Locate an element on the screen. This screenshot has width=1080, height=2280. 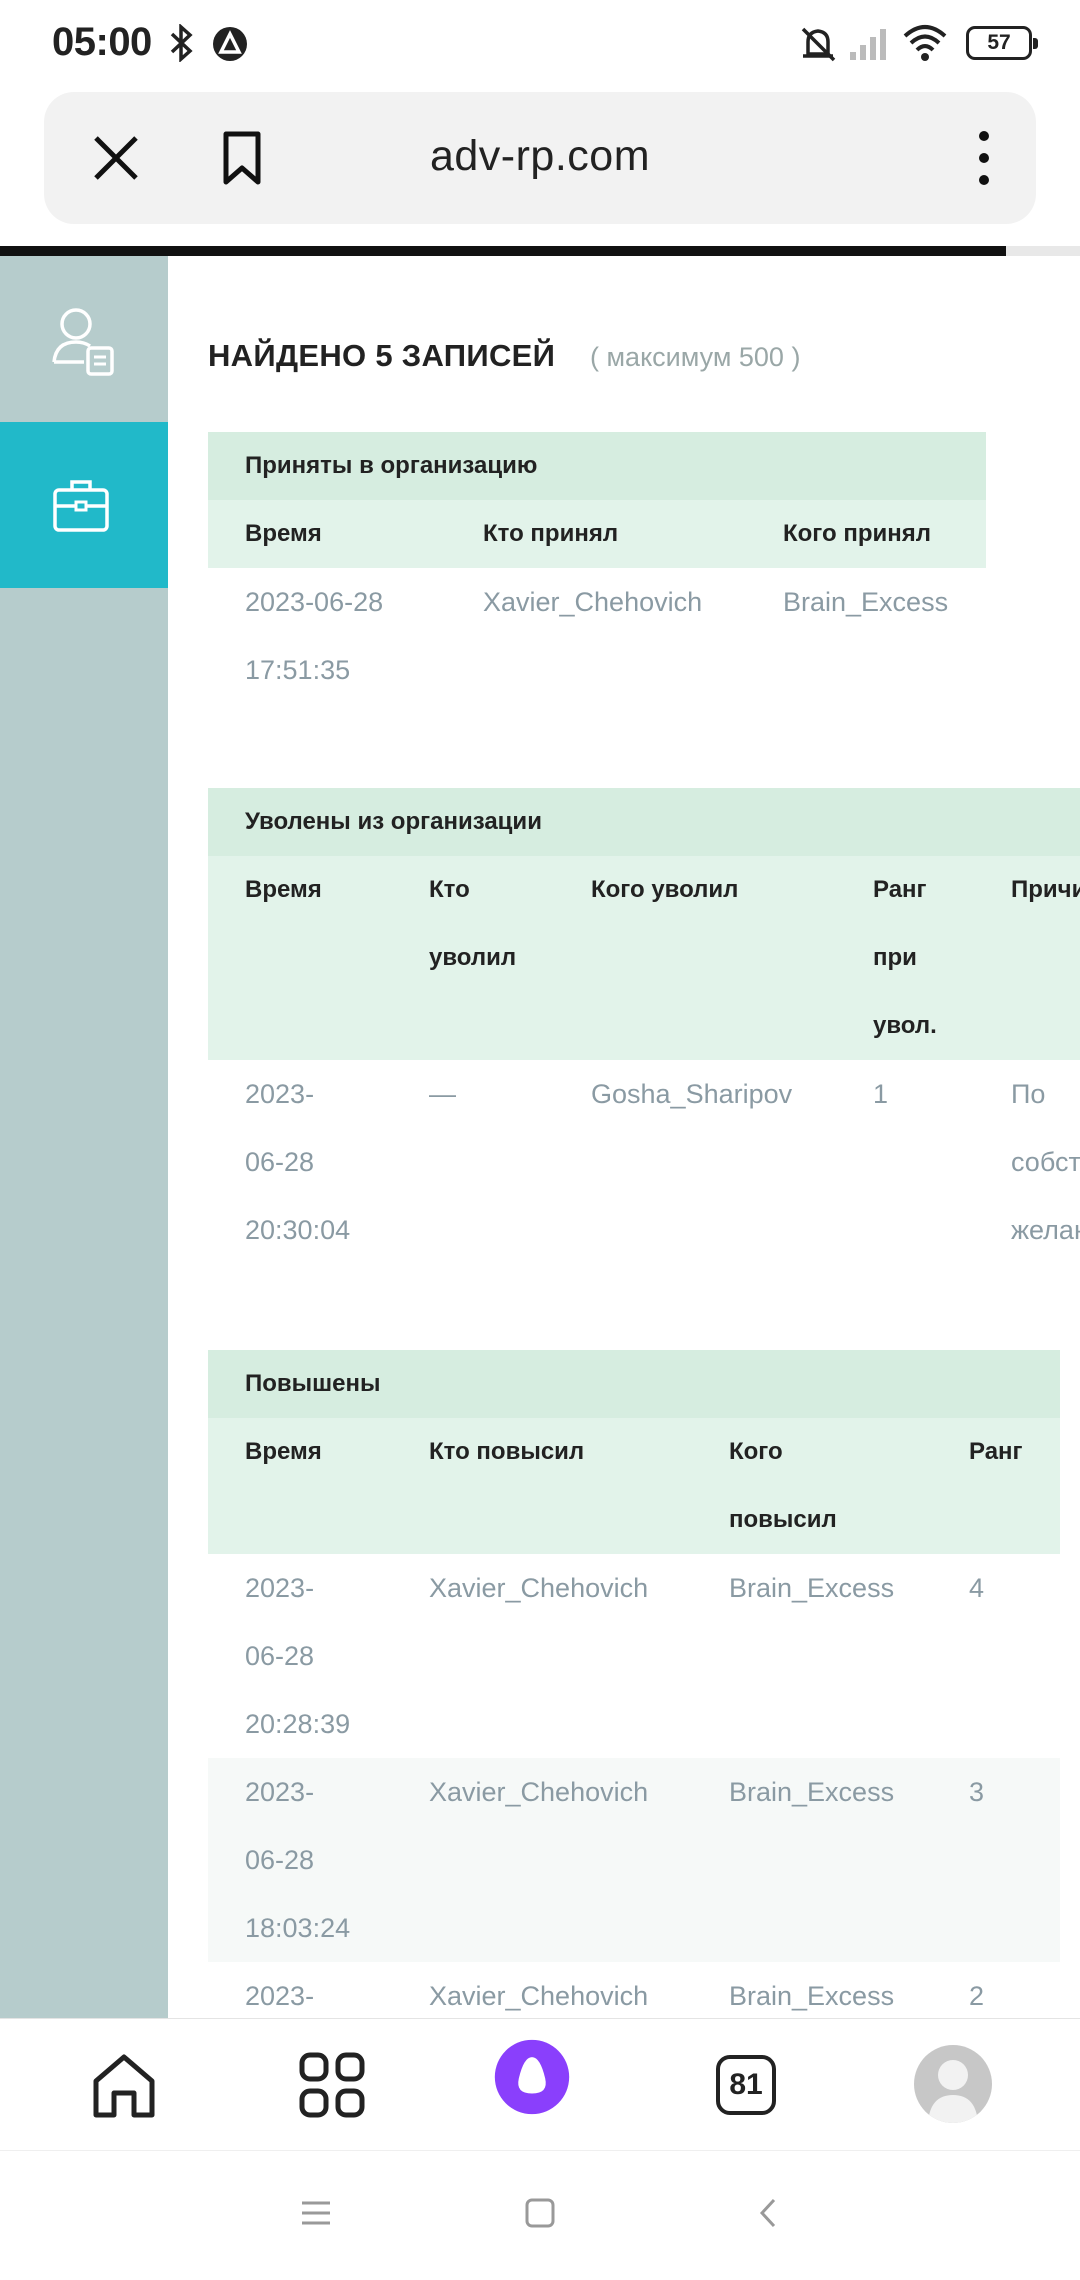
time-cell: 2023- is located at coordinates (300, 1990).